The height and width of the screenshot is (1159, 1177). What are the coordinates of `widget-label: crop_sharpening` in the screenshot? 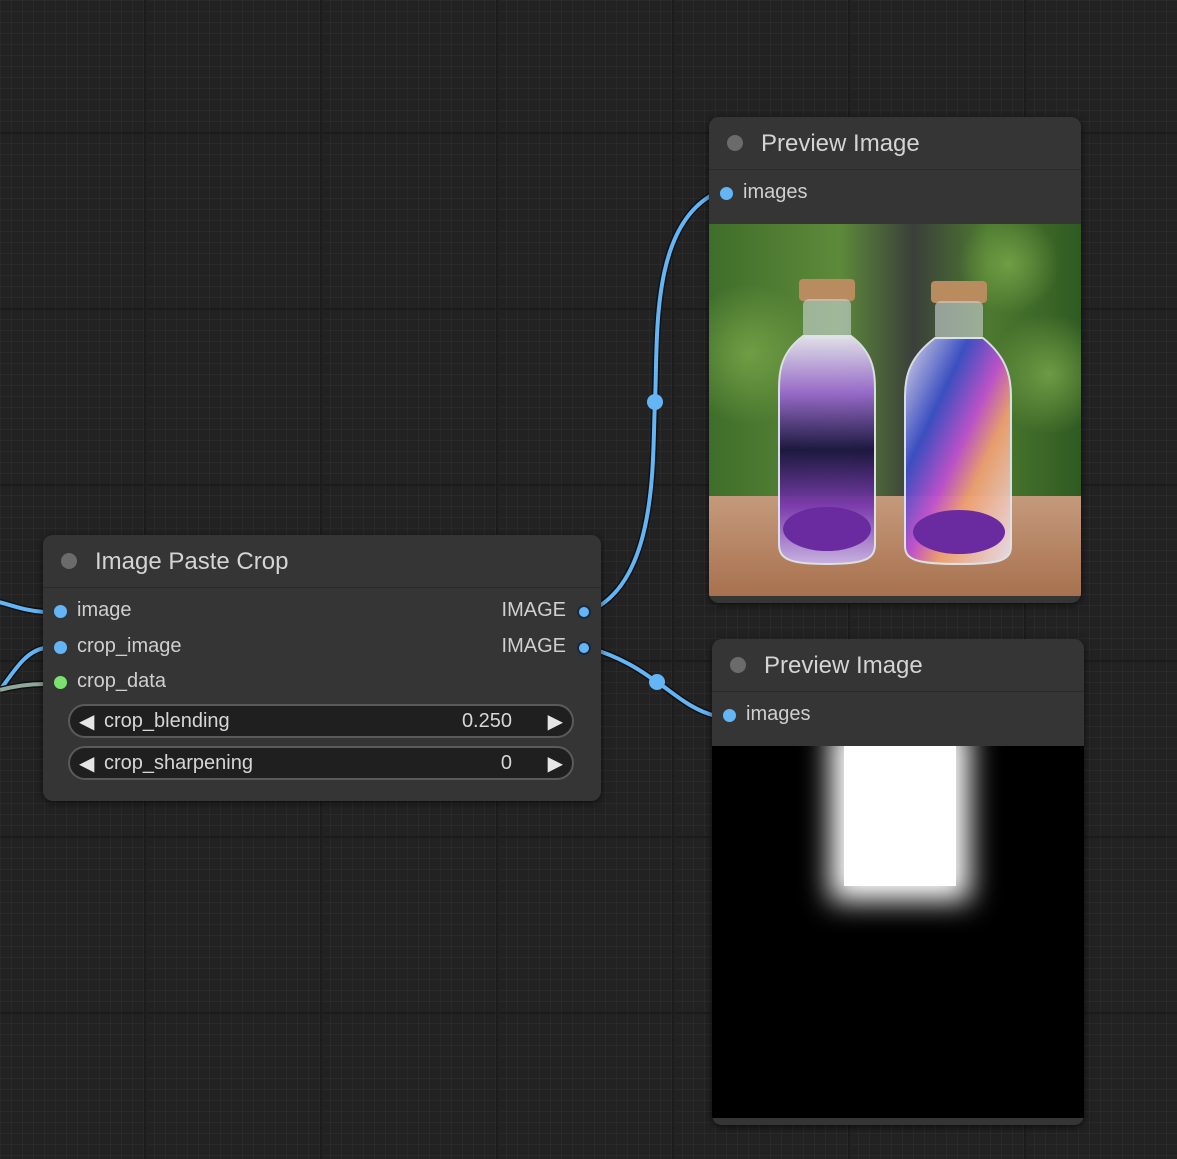 It's located at (178, 763).